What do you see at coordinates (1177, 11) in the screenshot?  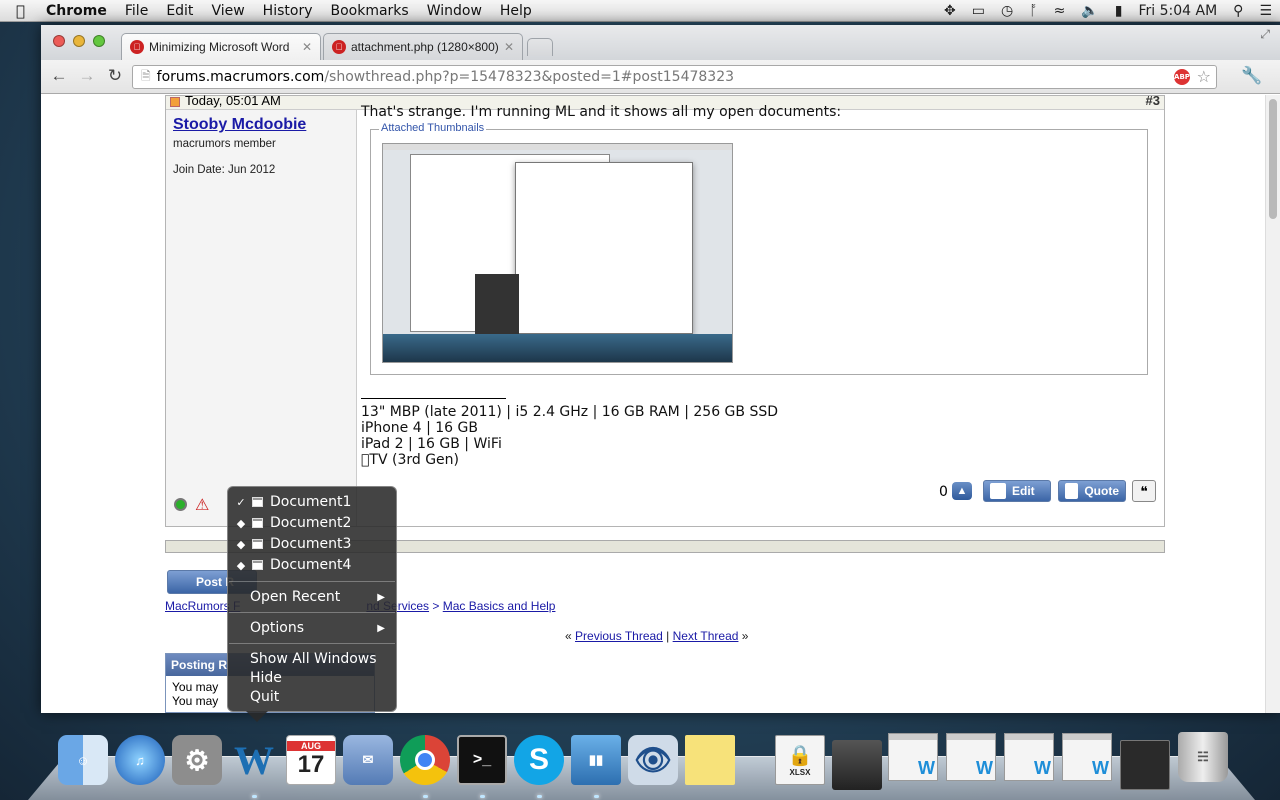 I see `clock: Fri 5:04 AM` at bounding box center [1177, 11].